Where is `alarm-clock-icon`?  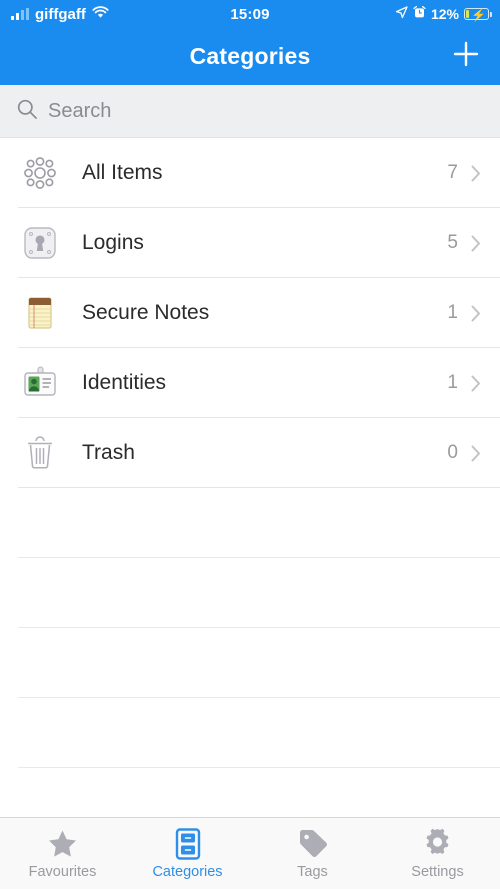
alarm-clock-icon is located at coordinates (419, 14).